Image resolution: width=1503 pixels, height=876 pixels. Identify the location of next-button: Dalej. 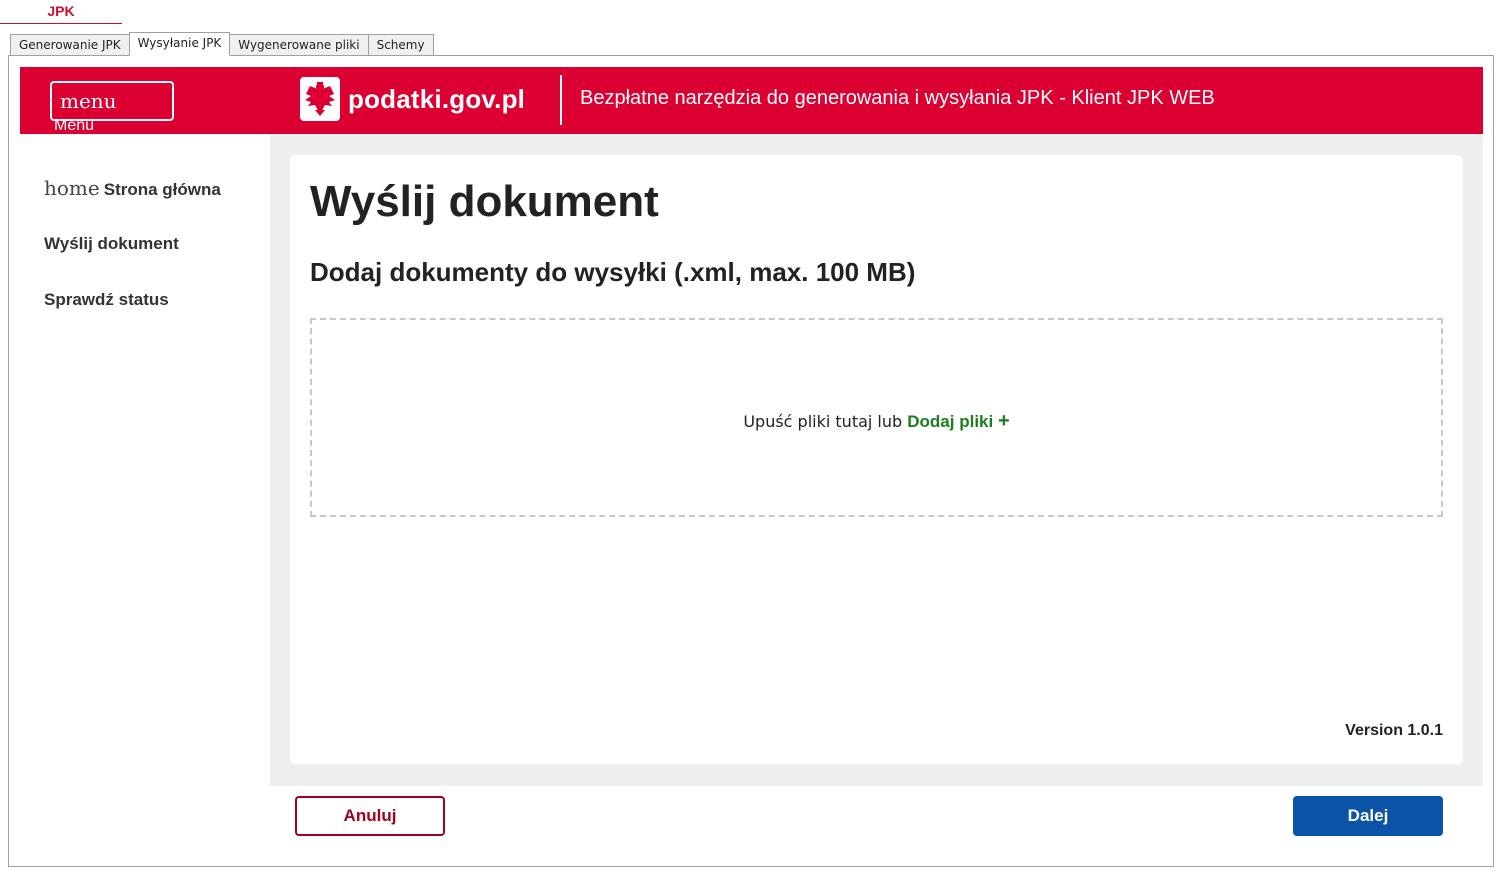
(1368, 816).